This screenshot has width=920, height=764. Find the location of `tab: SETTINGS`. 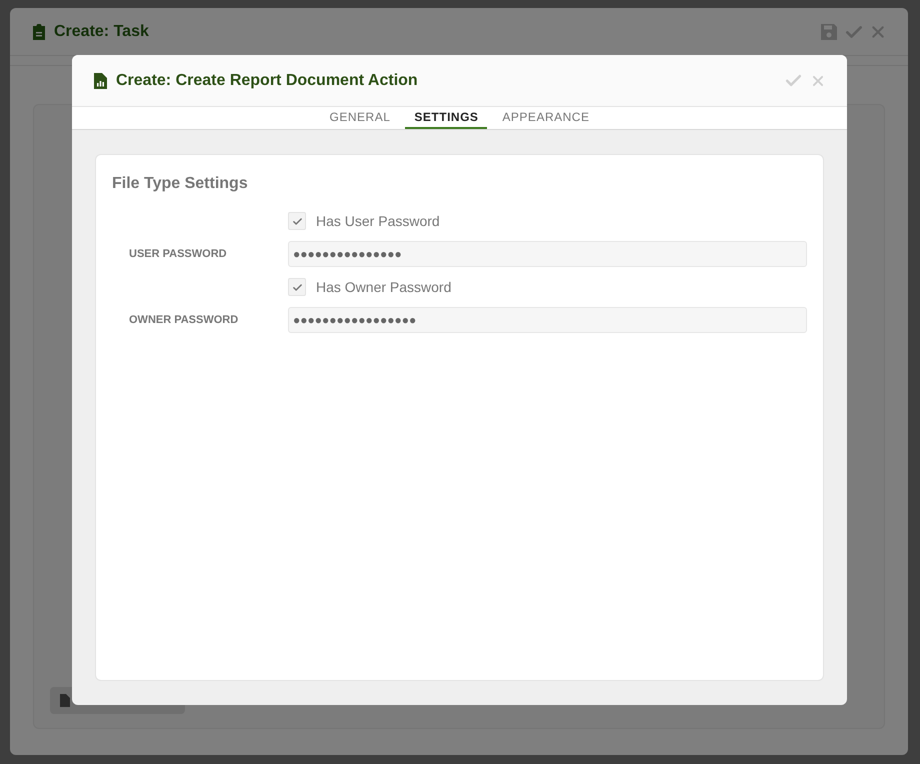

tab: SETTINGS is located at coordinates (446, 118).